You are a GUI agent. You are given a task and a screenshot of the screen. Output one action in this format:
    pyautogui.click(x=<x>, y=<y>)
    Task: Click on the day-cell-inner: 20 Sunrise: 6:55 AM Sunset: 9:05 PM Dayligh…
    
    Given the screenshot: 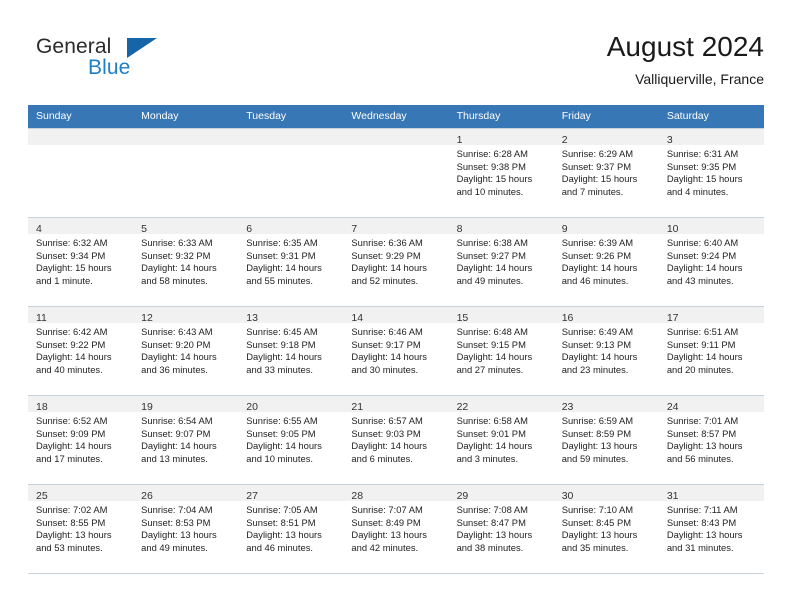 What is the action you would take?
    pyautogui.click(x=291, y=440)
    